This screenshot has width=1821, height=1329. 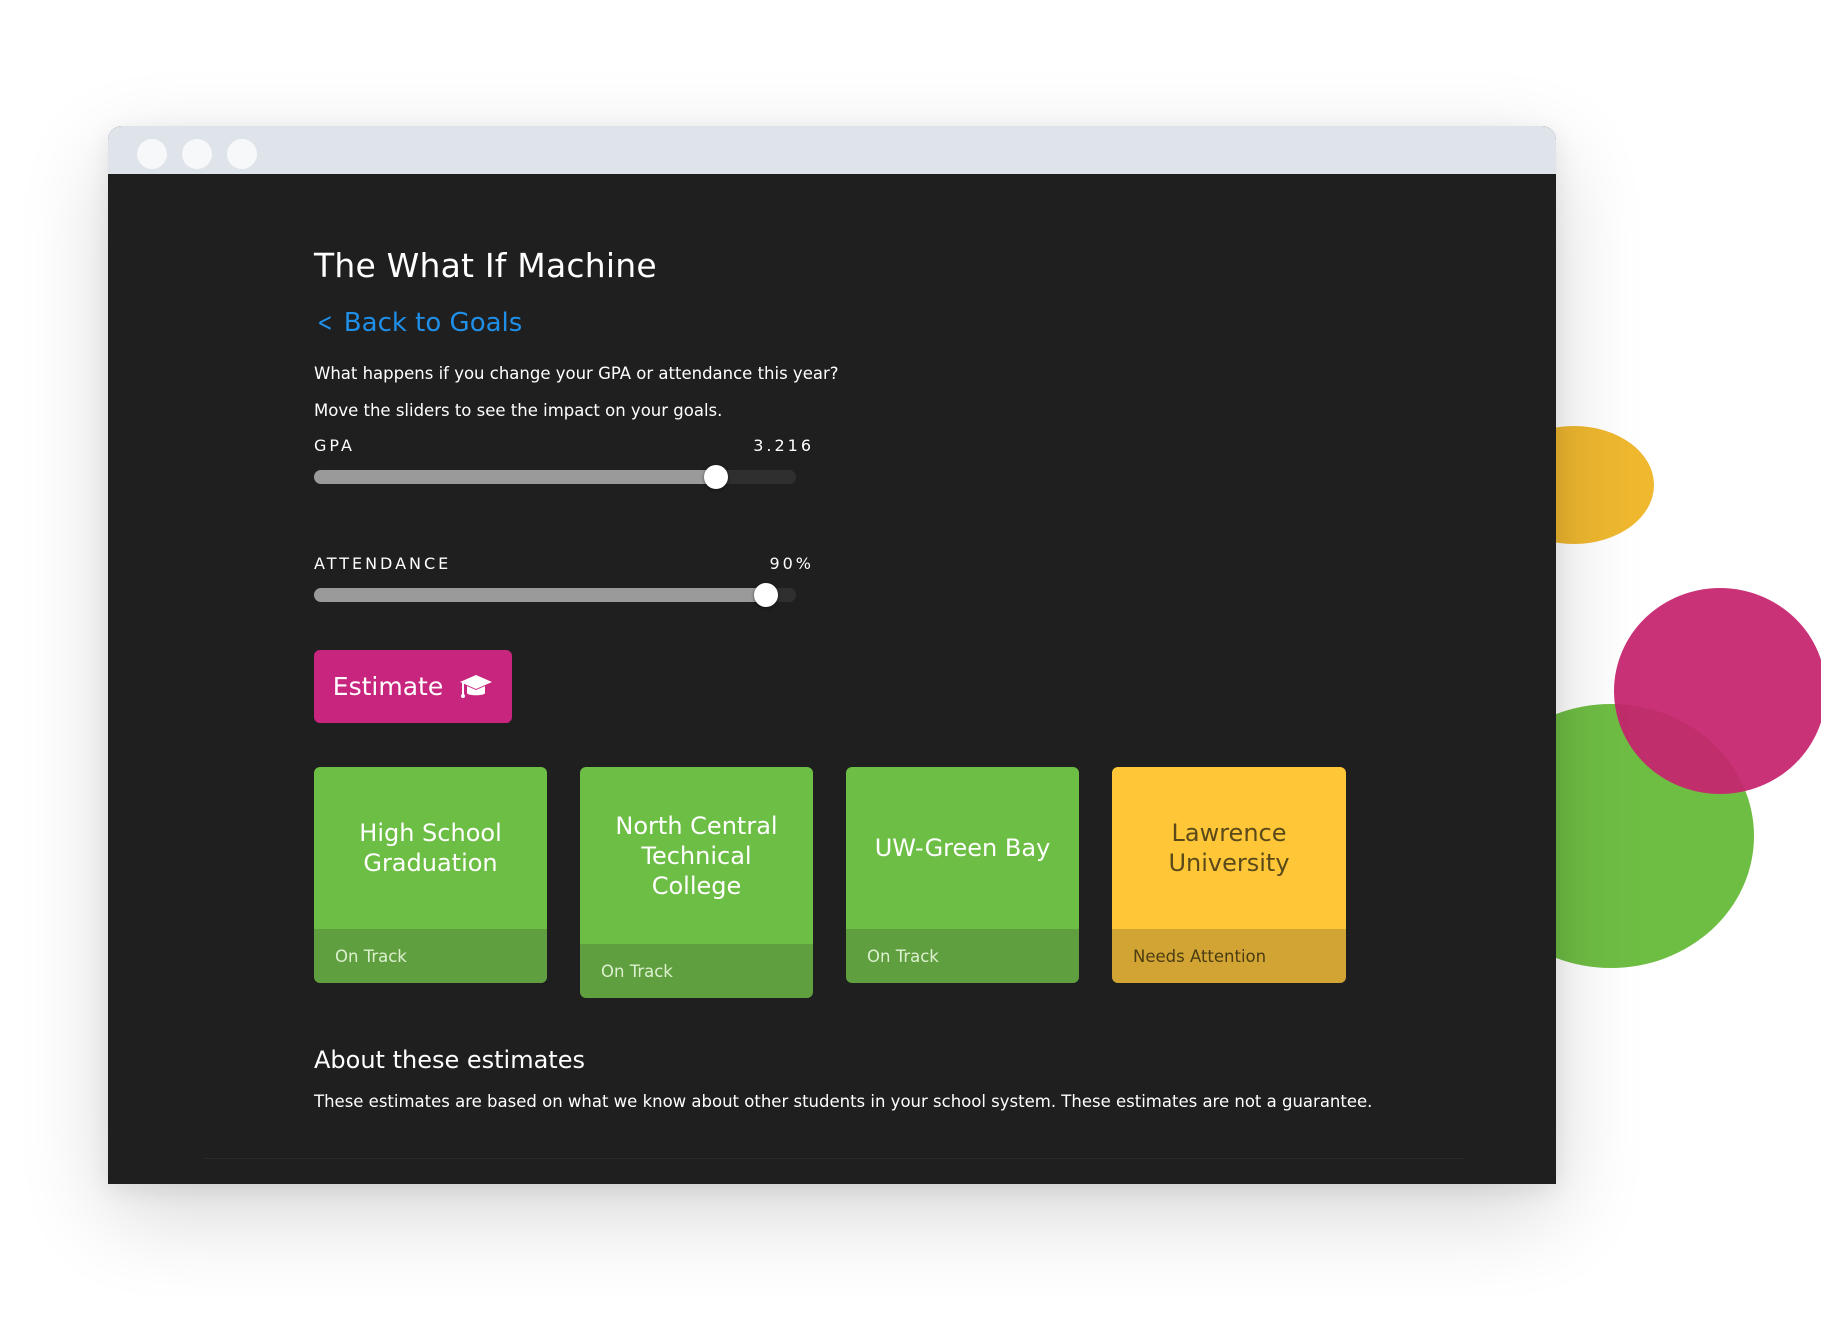 What do you see at coordinates (962, 848) in the screenshot?
I see `goal-card-title: UW-Green Bay` at bounding box center [962, 848].